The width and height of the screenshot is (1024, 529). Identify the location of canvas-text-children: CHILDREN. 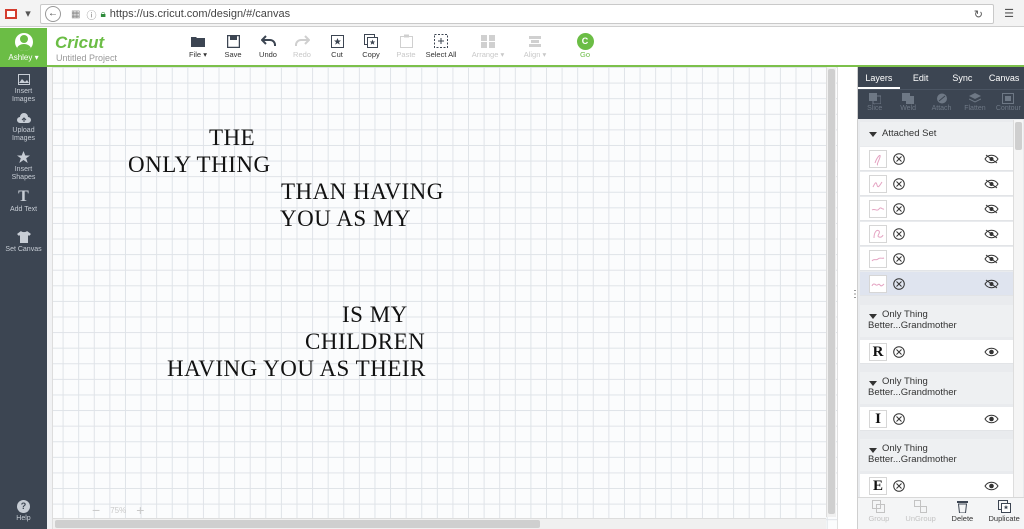
(365, 342).